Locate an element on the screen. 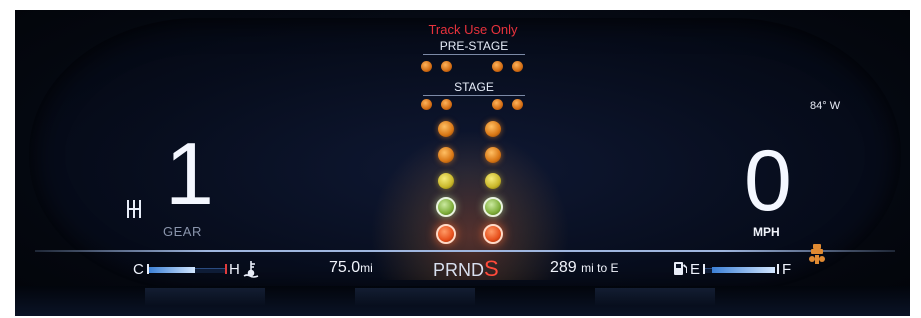 Image resolution: width=921 pixels, height=318 pixels. temp-cold-label: C is located at coordinates (138, 269).